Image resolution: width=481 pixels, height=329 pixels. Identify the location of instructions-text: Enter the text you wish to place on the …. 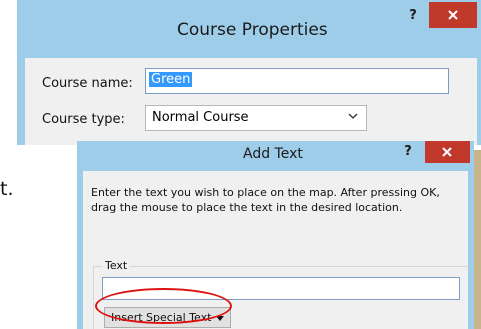
(265, 200).